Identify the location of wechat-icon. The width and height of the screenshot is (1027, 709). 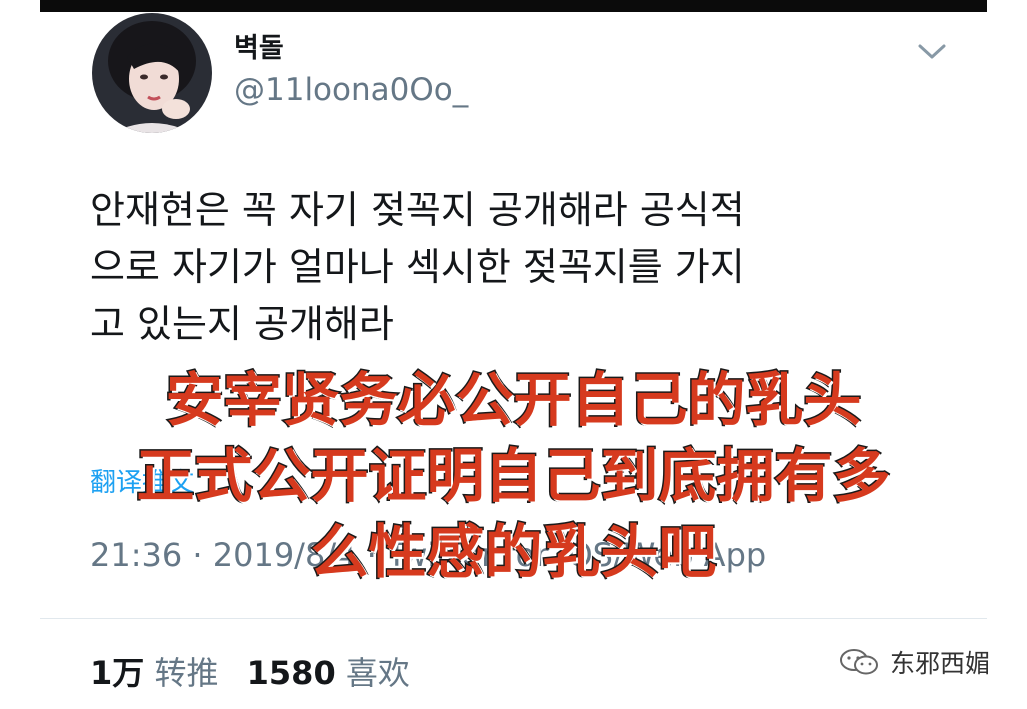
(860, 662).